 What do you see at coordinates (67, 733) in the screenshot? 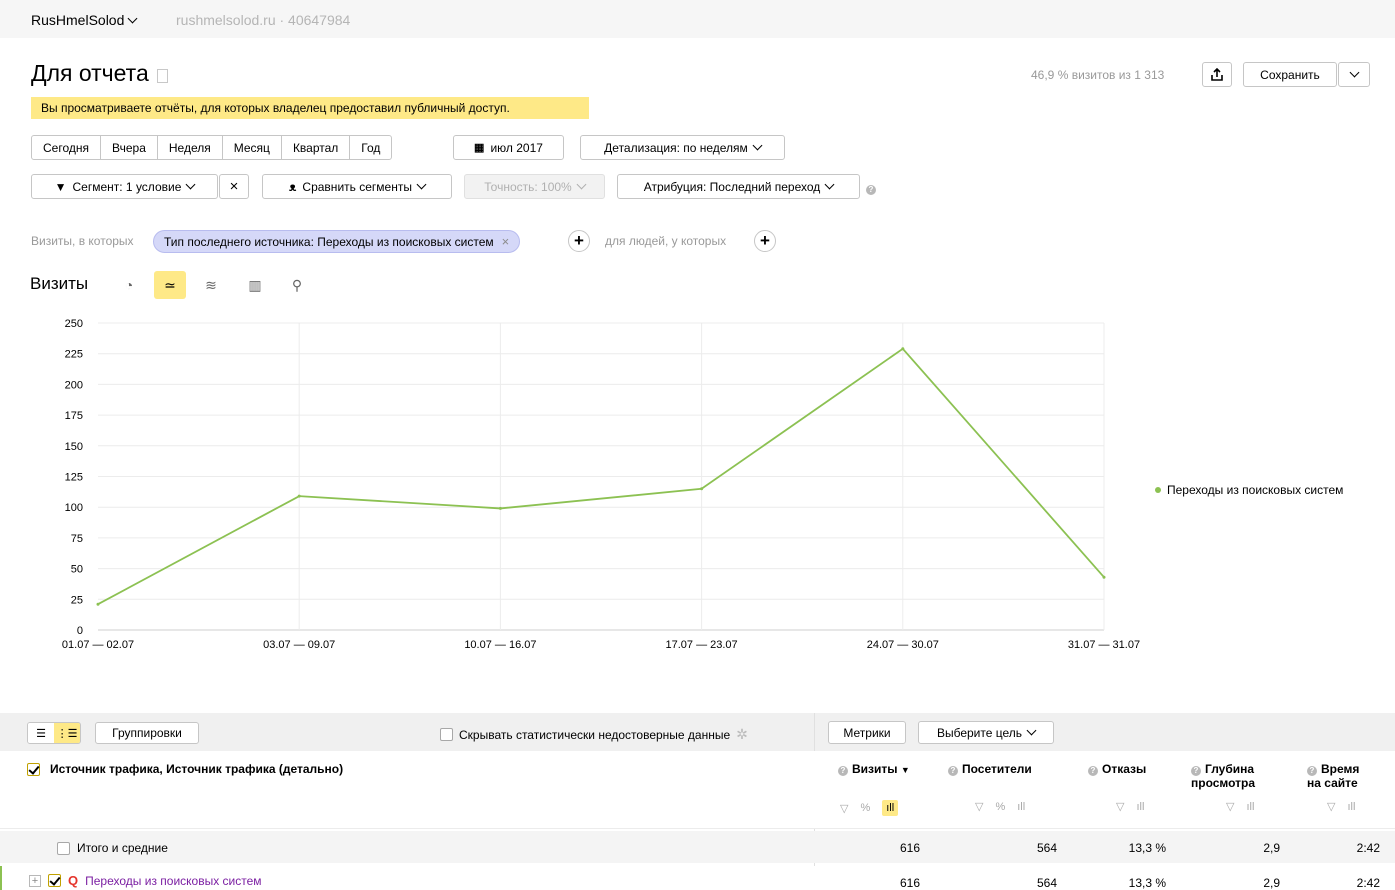
I see `tree-view-icon: ⋮☰` at bounding box center [67, 733].